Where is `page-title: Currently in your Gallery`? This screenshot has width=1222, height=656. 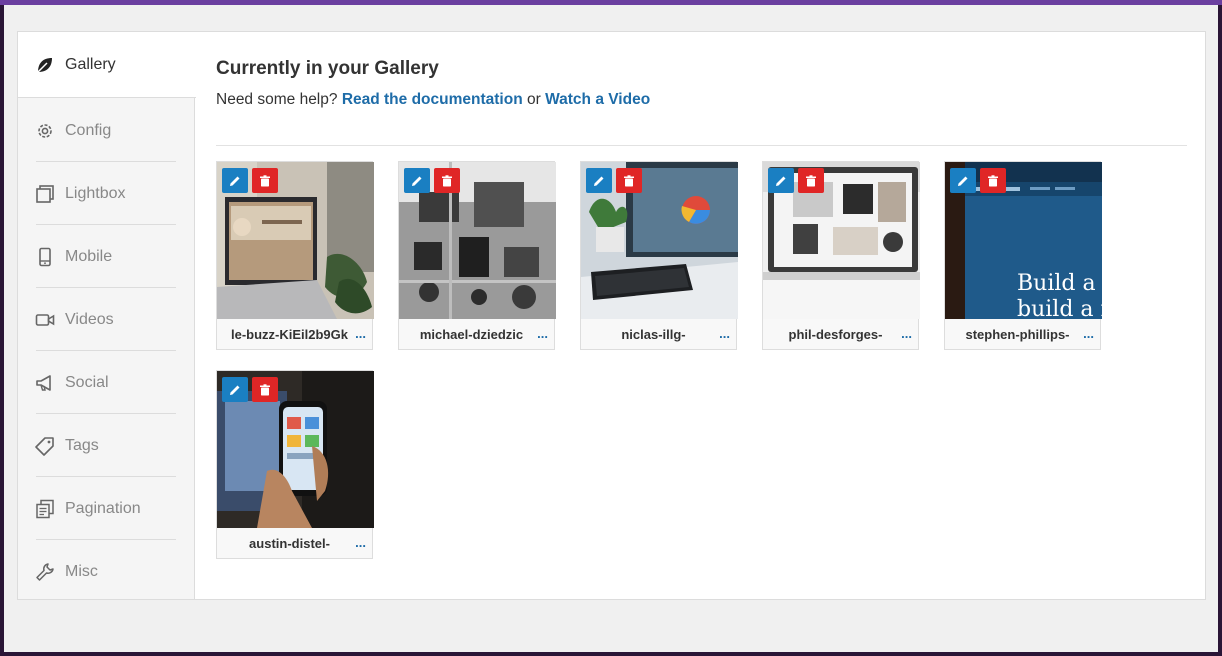 page-title: Currently in your Gallery is located at coordinates (327, 68).